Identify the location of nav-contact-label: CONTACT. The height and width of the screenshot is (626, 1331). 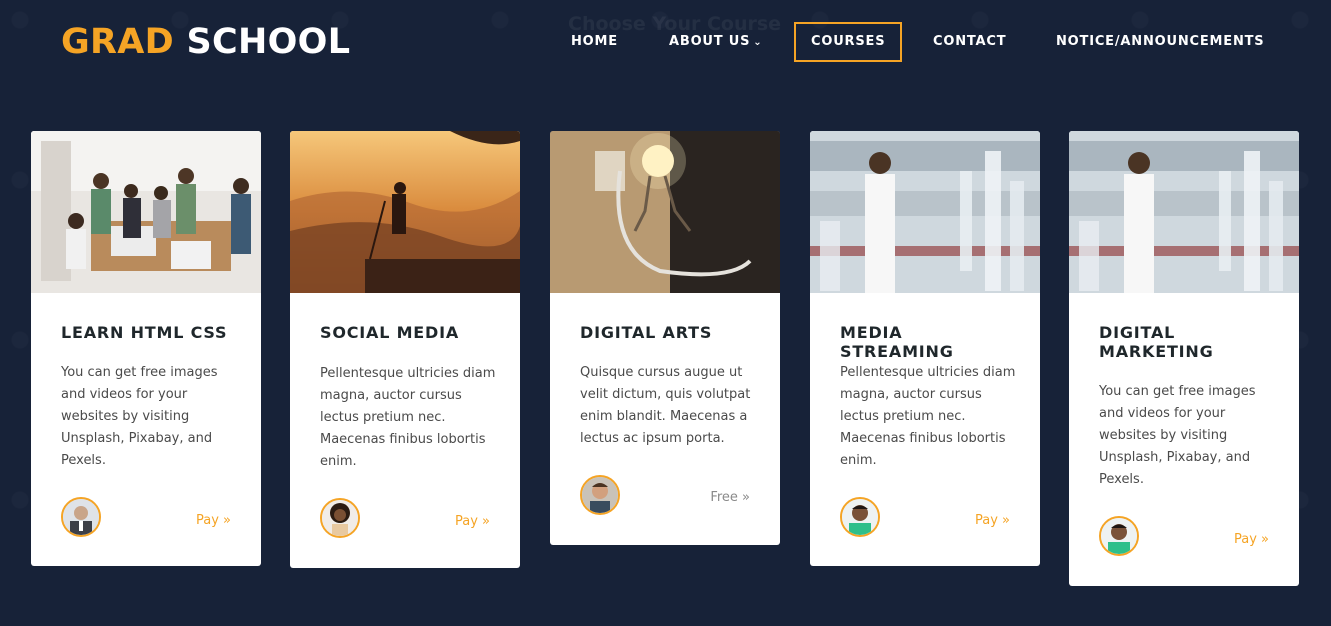
(970, 41).